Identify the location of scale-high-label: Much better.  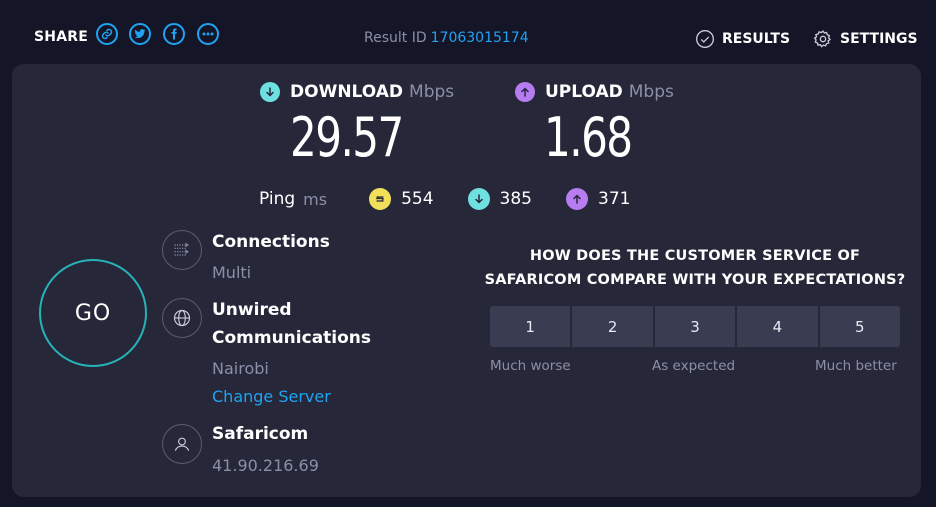
(856, 366).